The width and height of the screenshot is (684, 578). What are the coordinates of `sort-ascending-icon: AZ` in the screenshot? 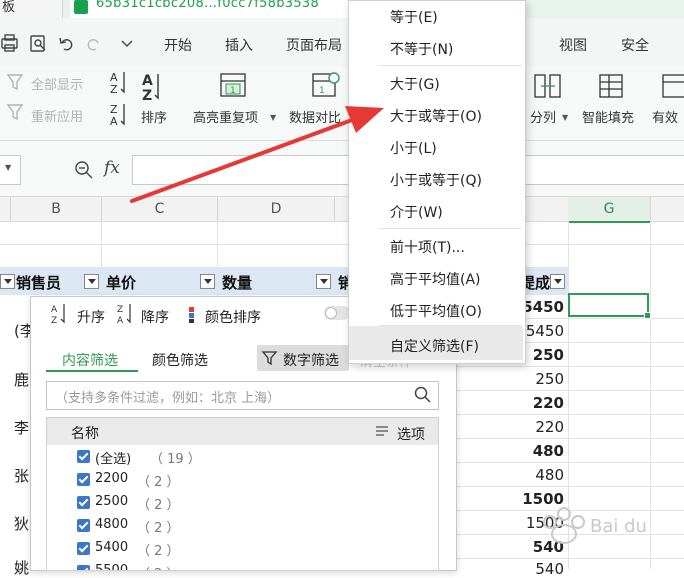 It's located at (60, 314).